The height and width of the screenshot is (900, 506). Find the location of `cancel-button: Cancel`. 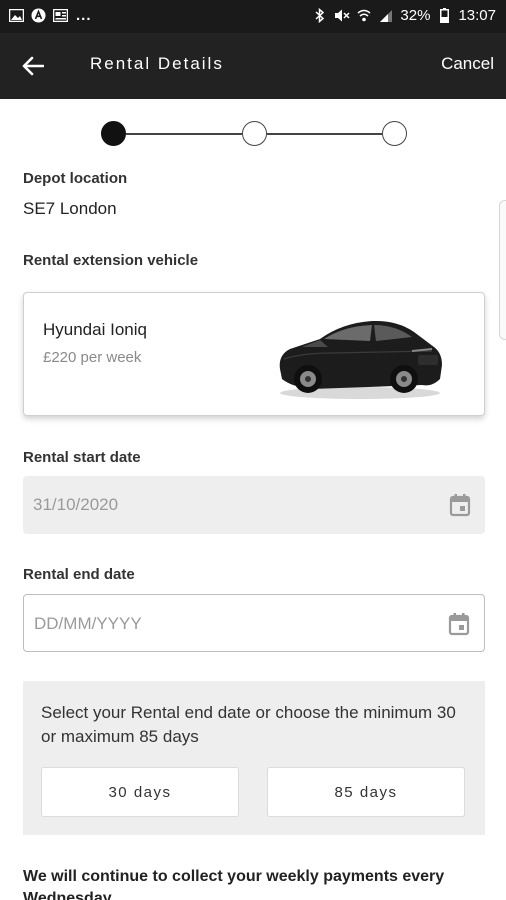

cancel-button: Cancel is located at coordinates (467, 64).